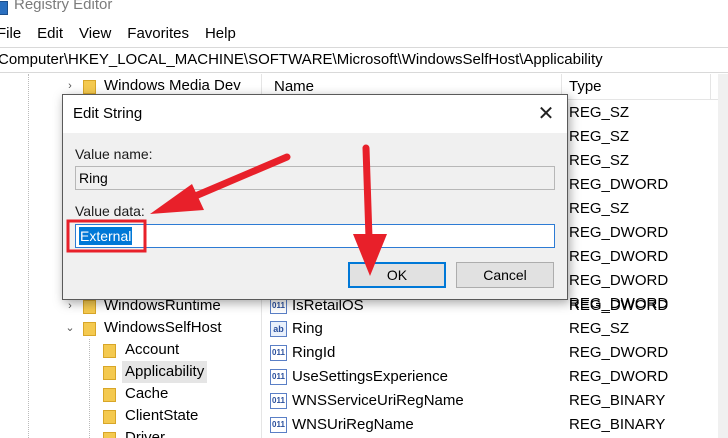 The width and height of the screenshot is (728, 438). I want to click on dialog-title-bar: Edit String ✕, so click(315, 114).